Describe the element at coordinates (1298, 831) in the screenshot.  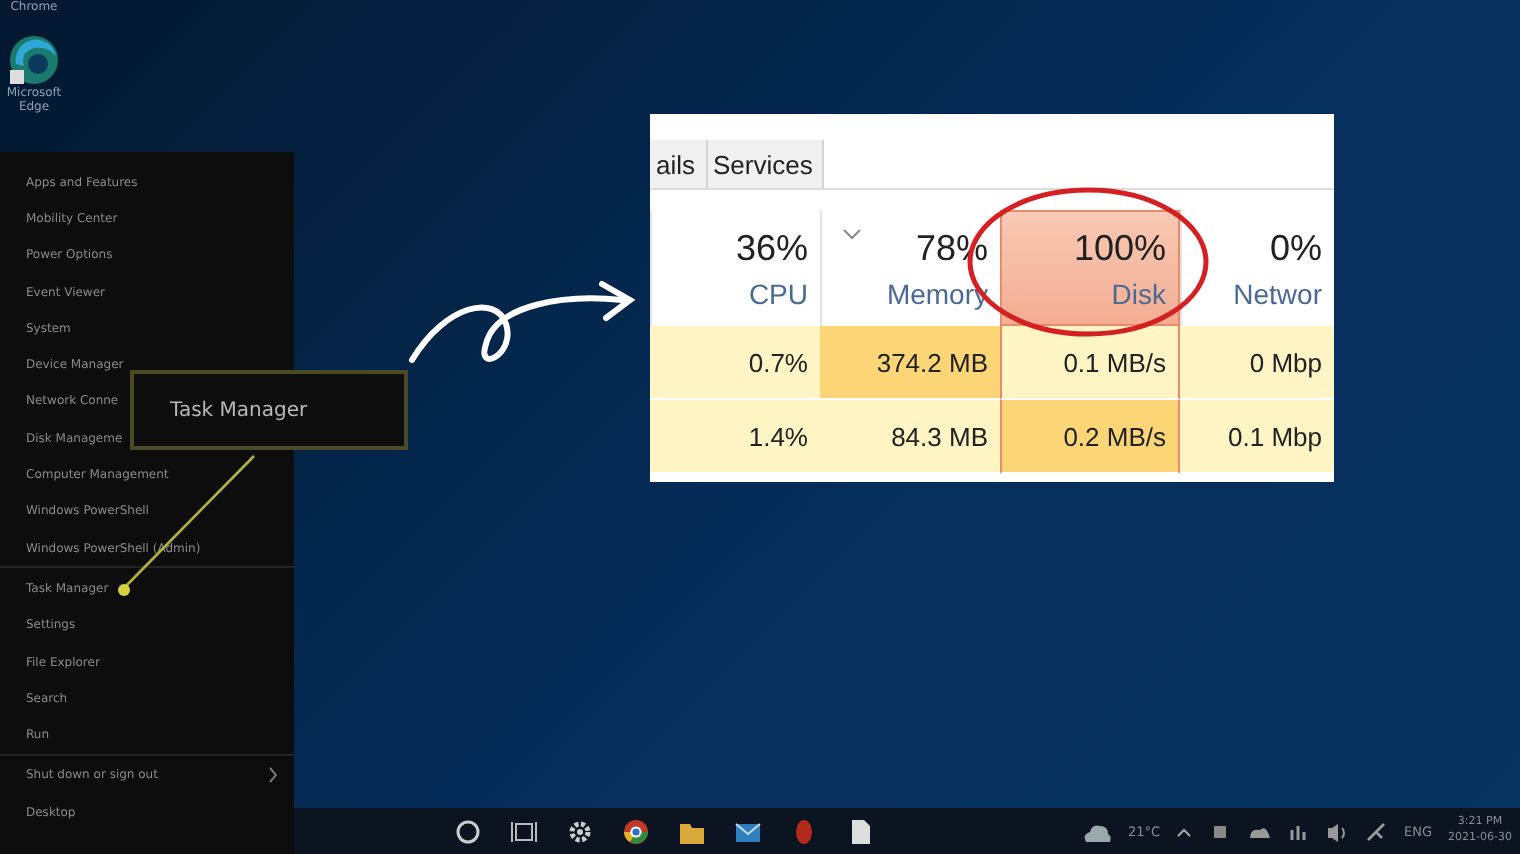
I see `network-icon` at that location.